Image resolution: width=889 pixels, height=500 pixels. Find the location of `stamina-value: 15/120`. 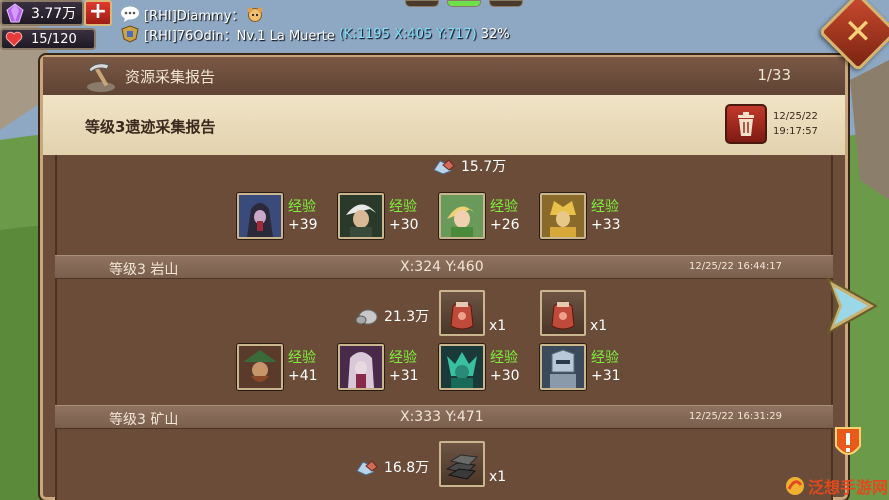

stamina-value: 15/120 is located at coordinates (54, 39).